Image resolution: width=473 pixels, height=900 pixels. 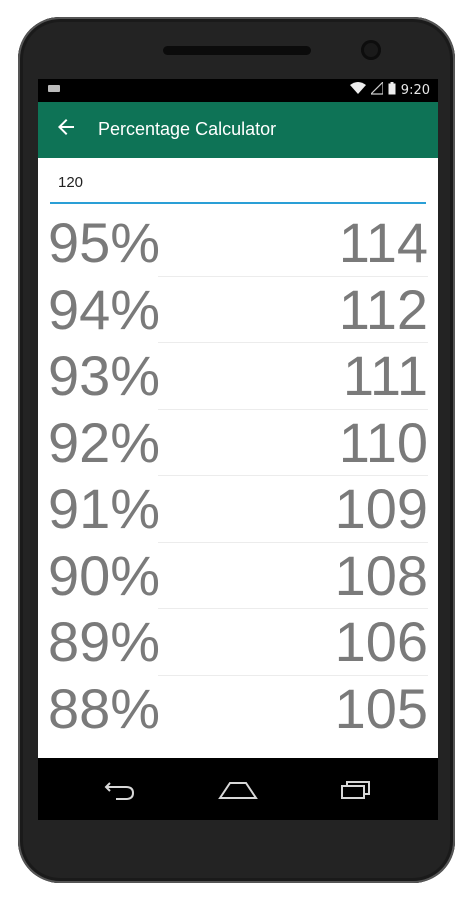 I want to click on percent-label: 92%, so click(x=104, y=442).